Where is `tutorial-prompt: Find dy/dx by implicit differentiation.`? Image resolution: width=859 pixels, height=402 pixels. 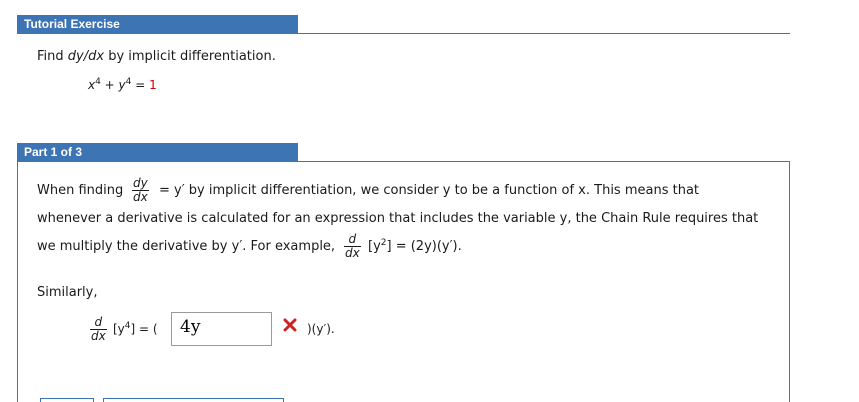 tutorial-prompt: Find dy/dx by implicit differentiation. is located at coordinates (156, 56).